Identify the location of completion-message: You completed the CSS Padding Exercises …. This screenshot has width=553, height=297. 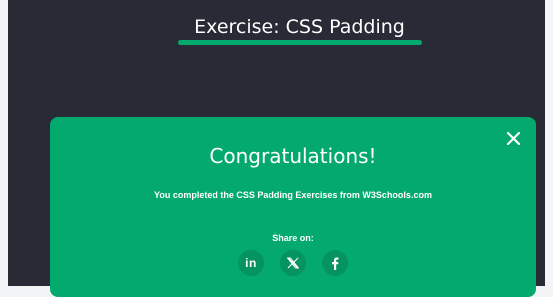
(293, 195).